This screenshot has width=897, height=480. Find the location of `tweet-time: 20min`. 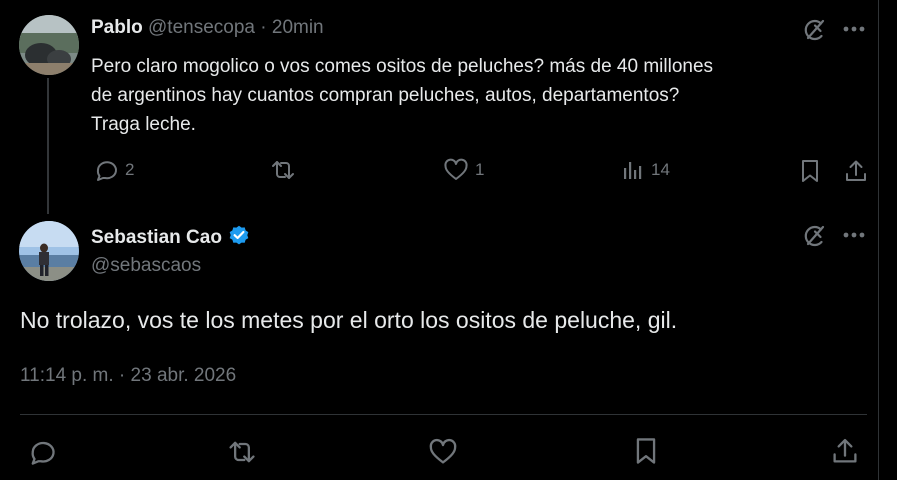

tweet-time: 20min is located at coordinates (298, 27).